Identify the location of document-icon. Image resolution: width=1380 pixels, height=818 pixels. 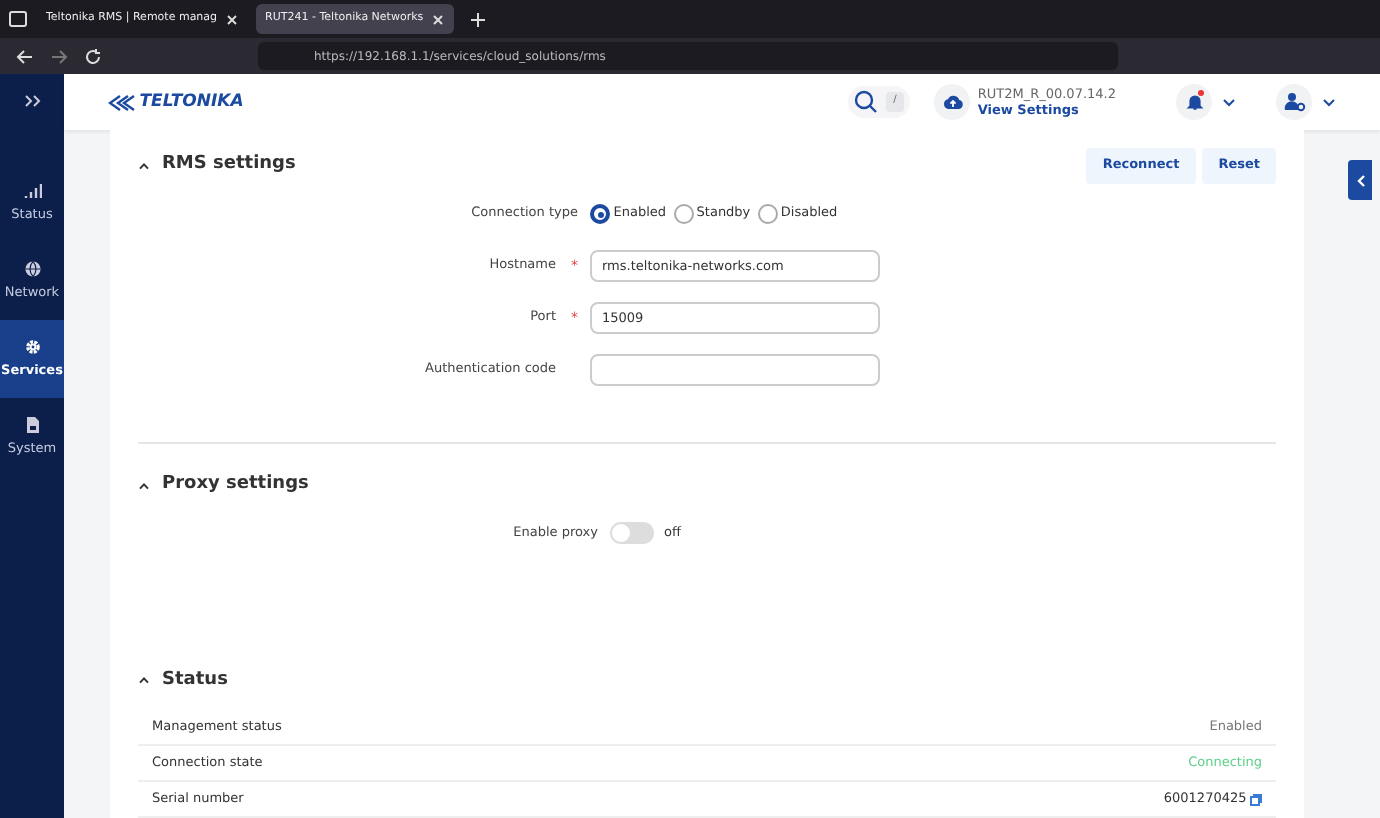
(32, 424).